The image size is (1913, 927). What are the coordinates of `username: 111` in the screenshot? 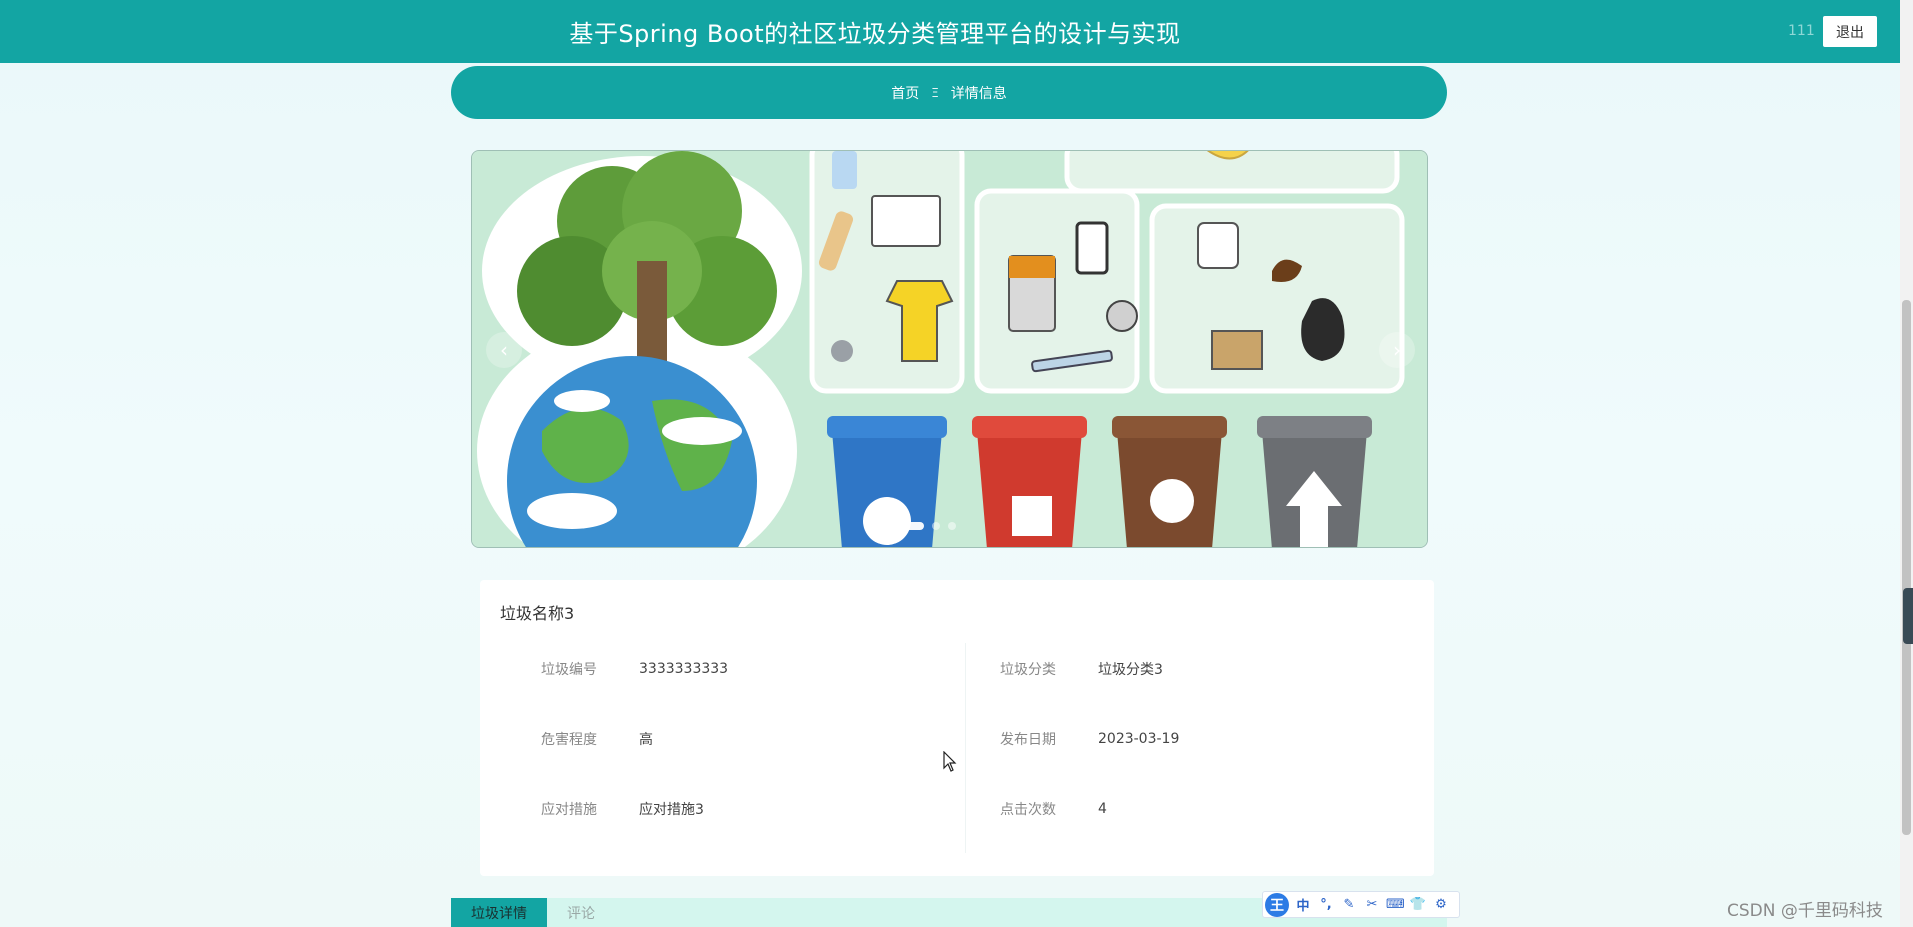 It's located at (1801, 31).